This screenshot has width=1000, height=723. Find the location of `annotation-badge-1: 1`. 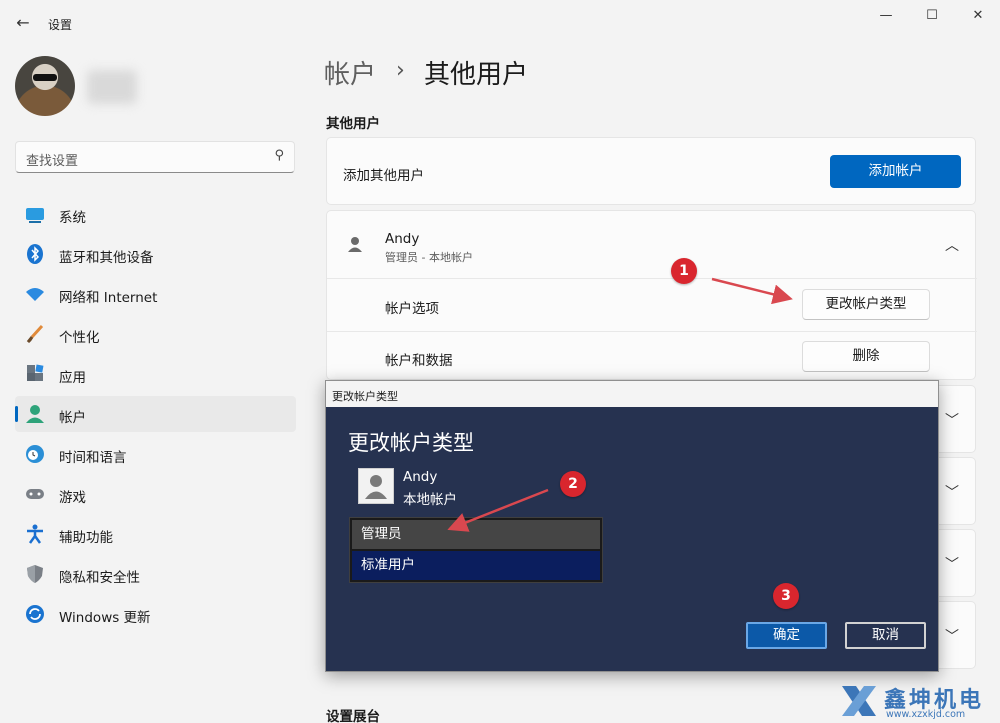

annotation-badge-1: 1 is located at coordinates (684, 271).